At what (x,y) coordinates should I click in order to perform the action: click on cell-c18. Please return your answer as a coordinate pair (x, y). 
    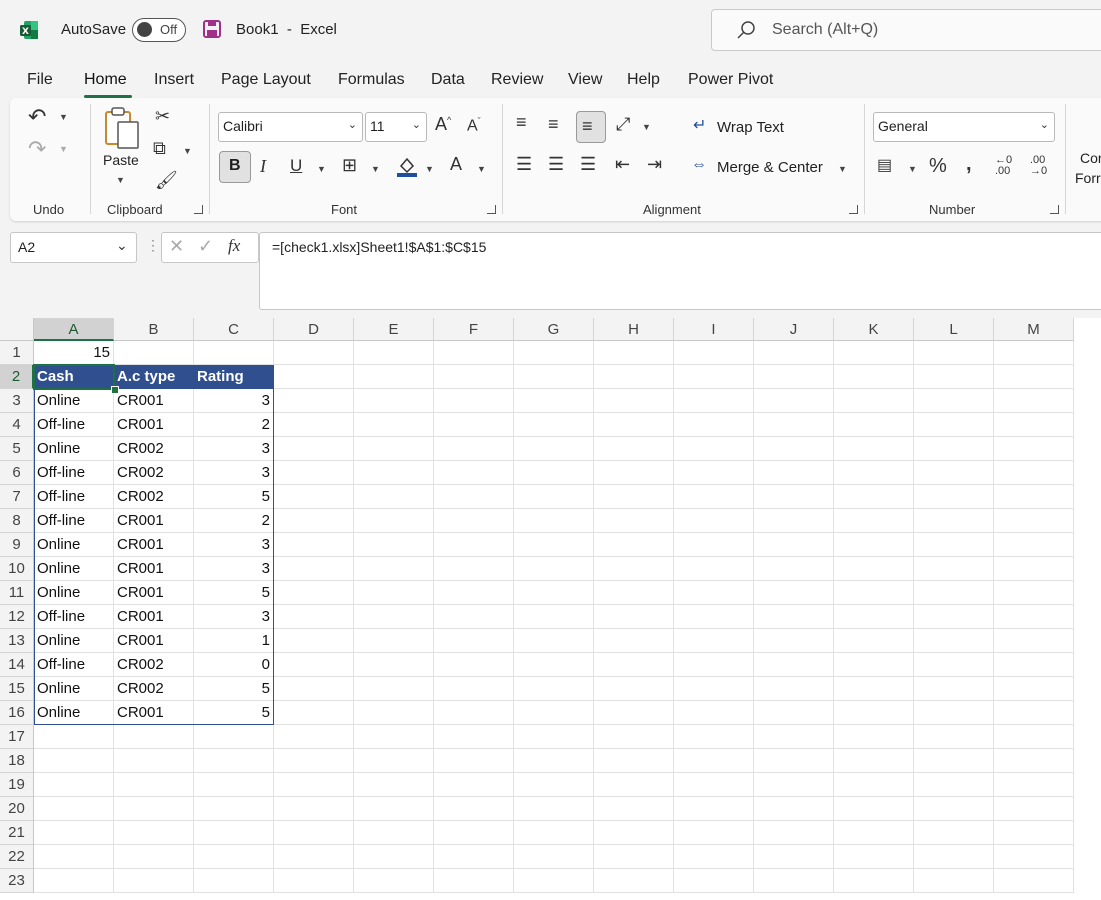
    Looking at the image, I should click on (234, 761).